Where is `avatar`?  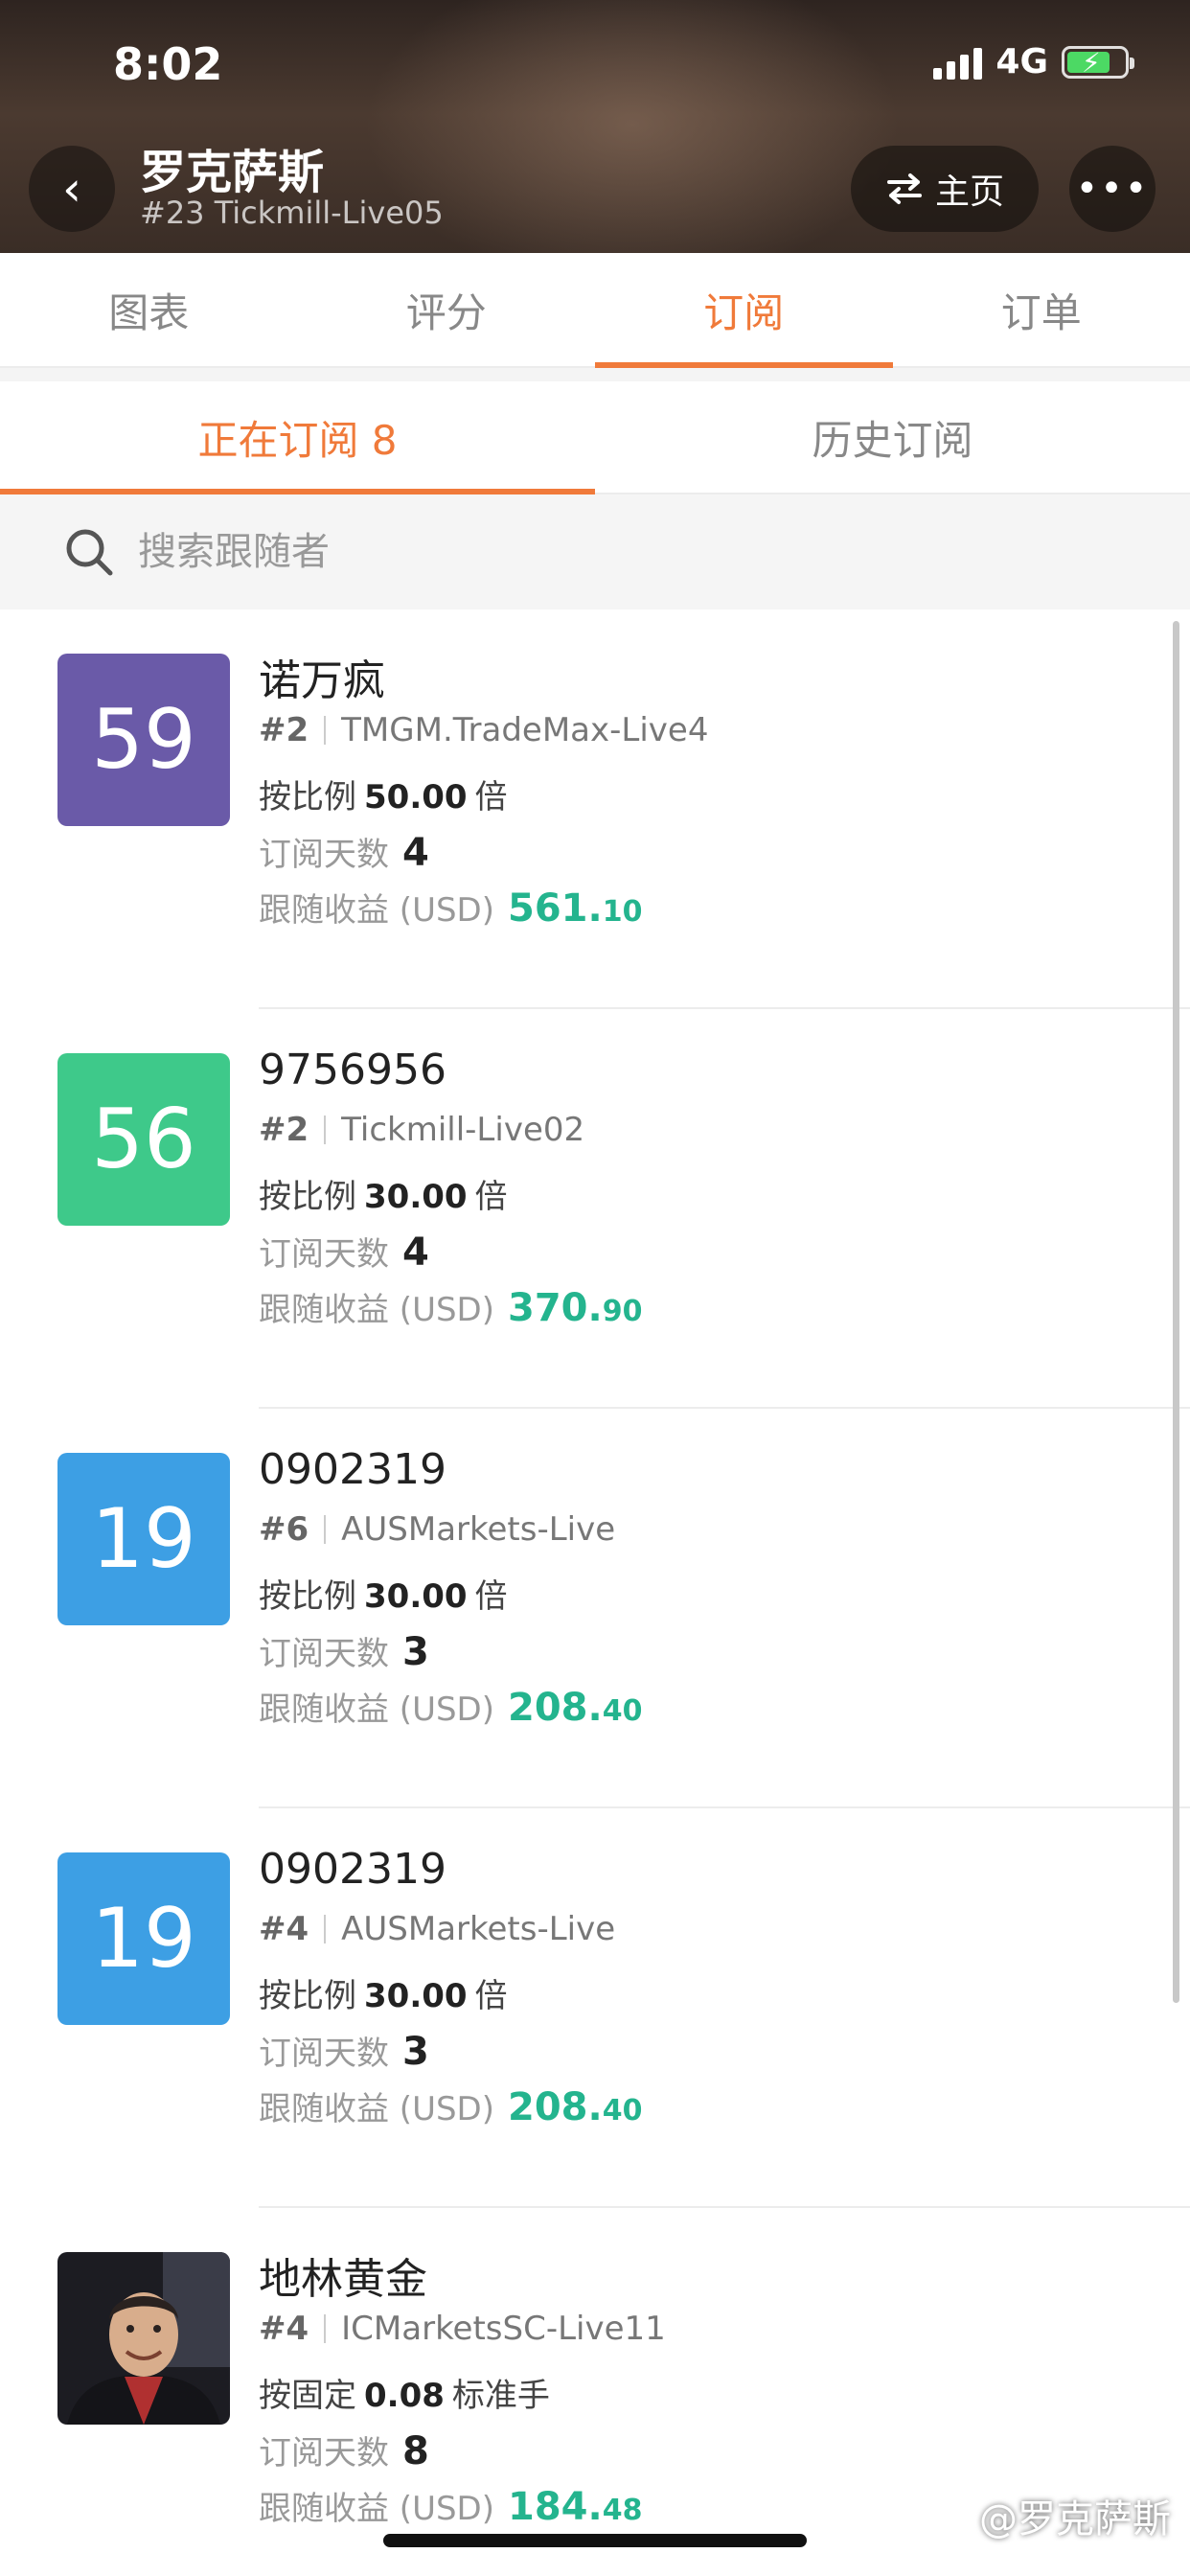
avatar is located at coordinates (144, 2338).